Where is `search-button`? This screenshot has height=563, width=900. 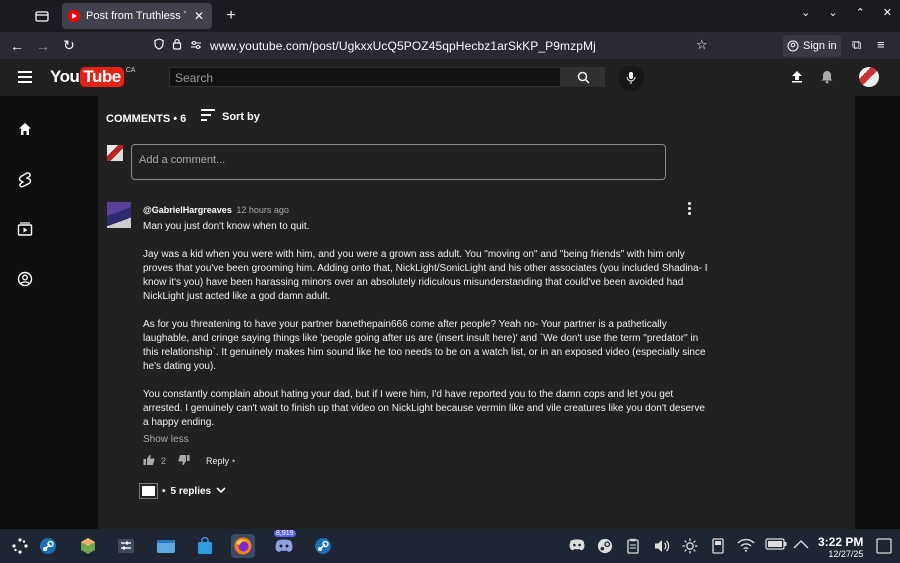
search-button is located at coordinates (583, 77).